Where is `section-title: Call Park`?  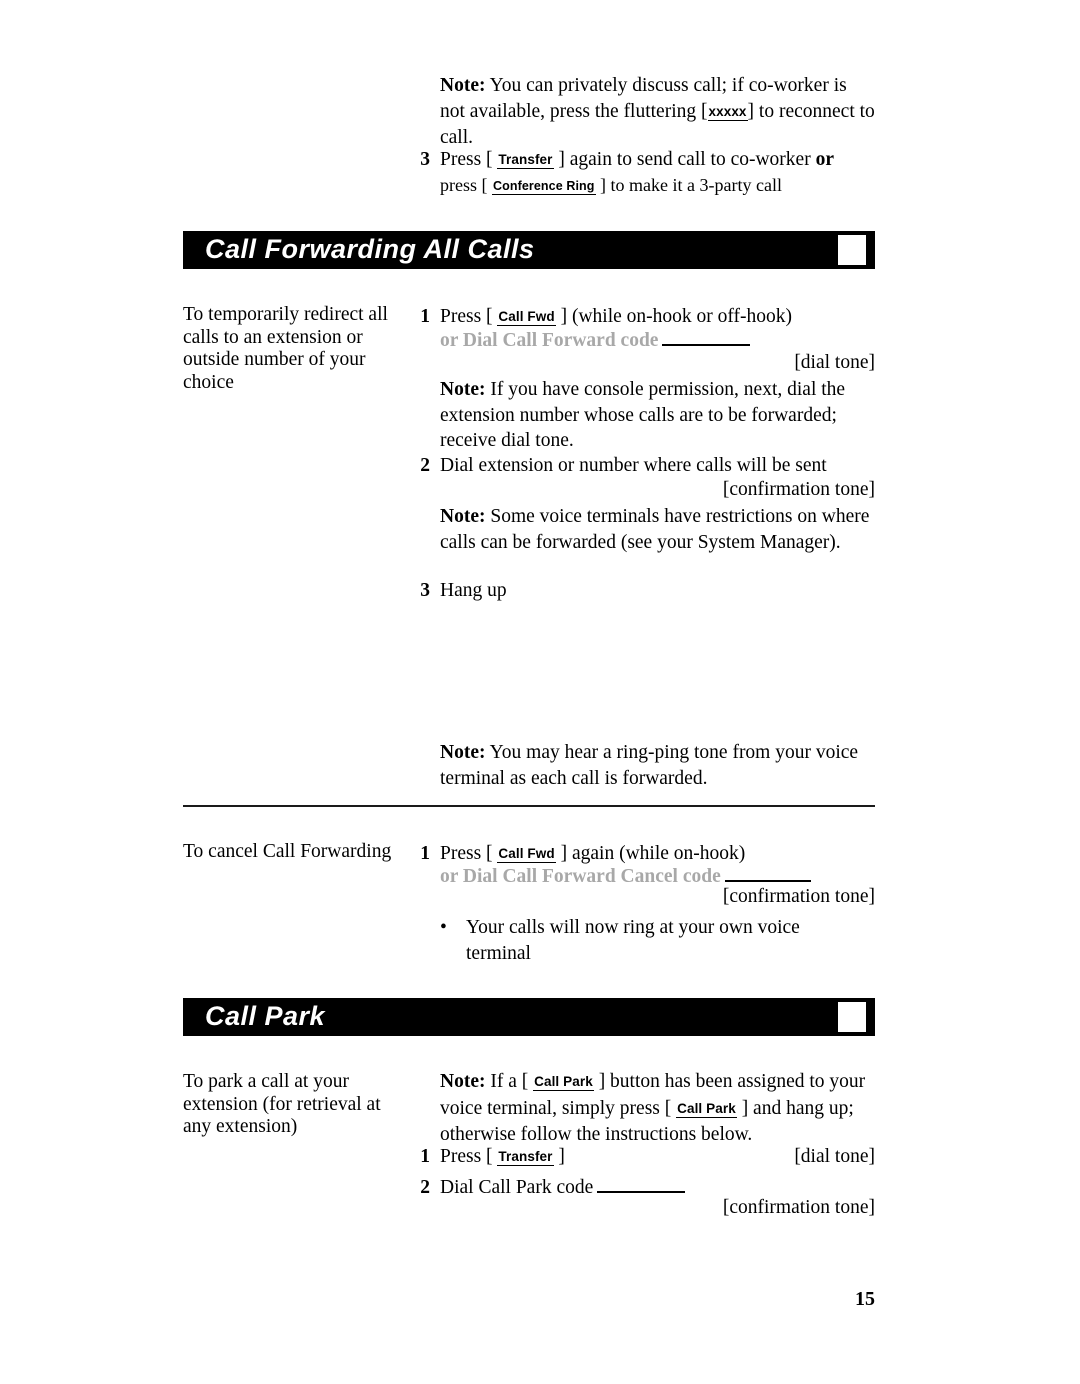
section-title: Call Park is located at coordinates (265, 1015).